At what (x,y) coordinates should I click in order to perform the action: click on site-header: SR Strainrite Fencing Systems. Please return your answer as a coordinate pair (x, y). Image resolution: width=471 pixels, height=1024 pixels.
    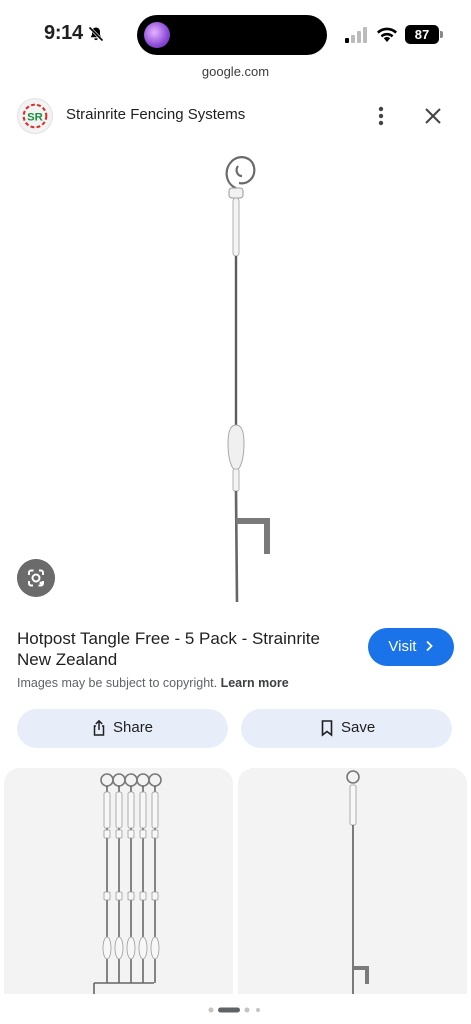
    Looking at the image, I should click on (235, 116).